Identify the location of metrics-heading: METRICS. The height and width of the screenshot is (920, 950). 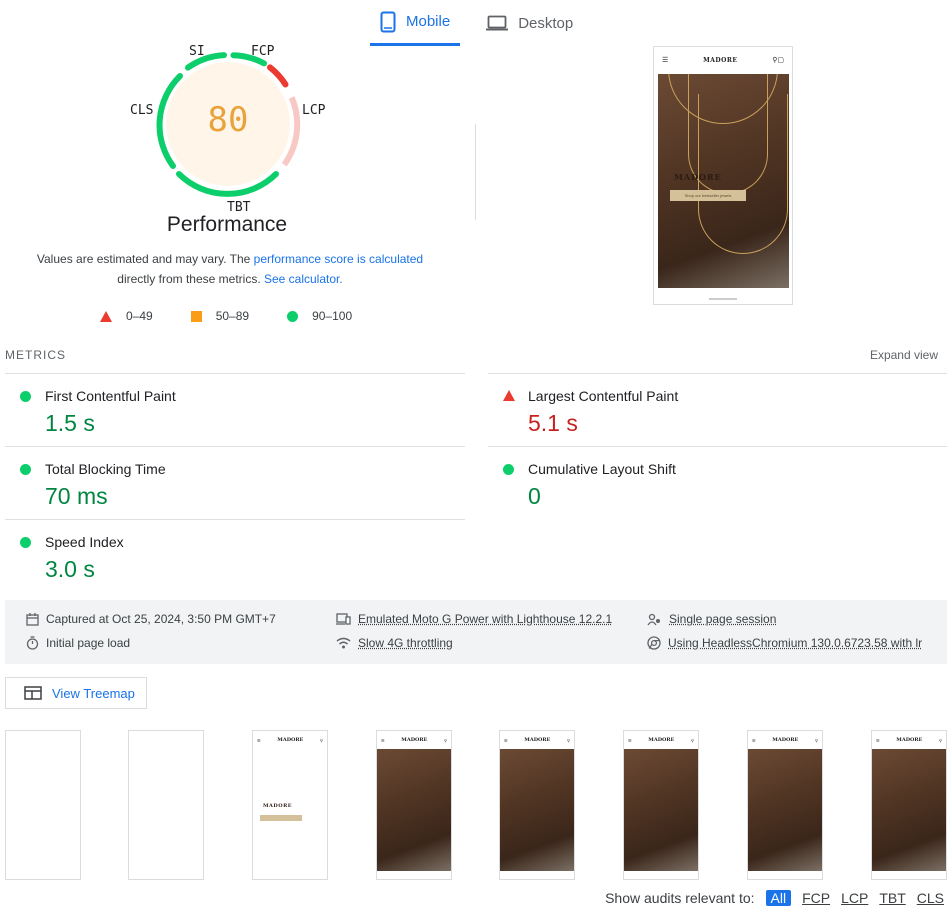
(35, 355).